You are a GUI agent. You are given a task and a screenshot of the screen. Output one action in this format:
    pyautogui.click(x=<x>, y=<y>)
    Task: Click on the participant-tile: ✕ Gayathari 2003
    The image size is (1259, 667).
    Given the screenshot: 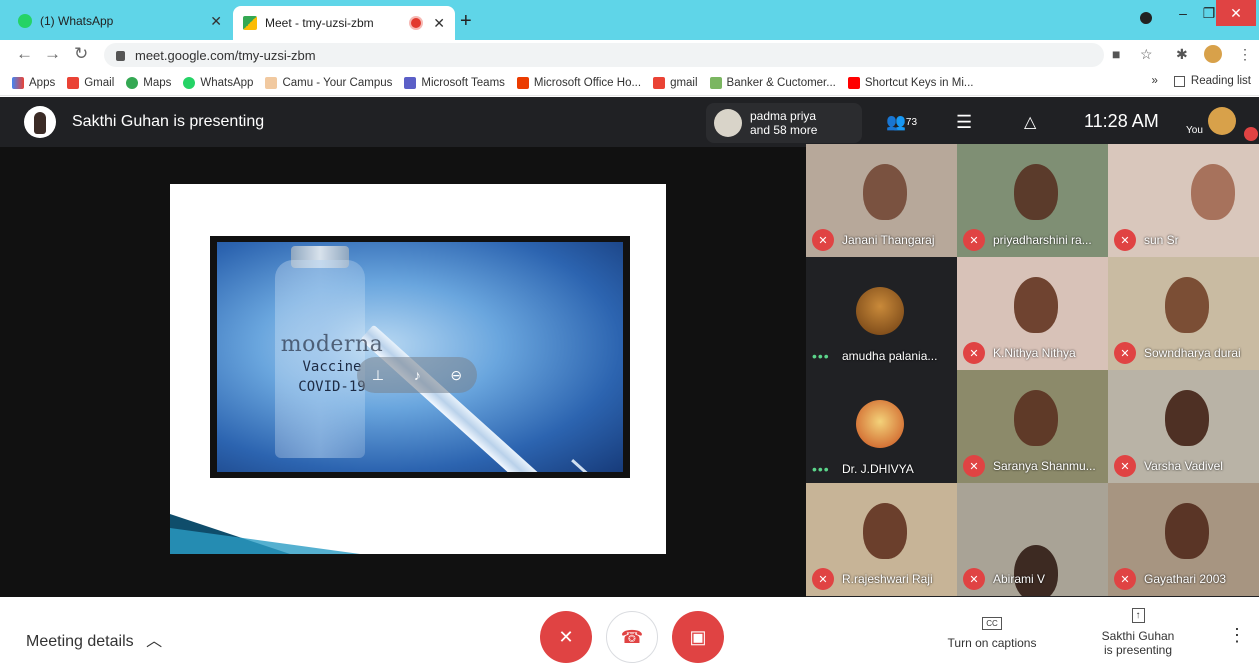 What is the action you would take?
    pyautogui.click(x=1183, y=539)
    